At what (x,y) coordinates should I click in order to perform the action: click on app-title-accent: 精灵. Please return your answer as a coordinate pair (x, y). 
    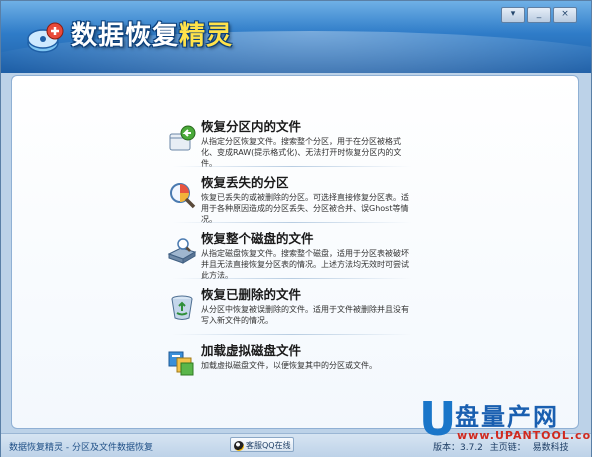
    Looking at the image, I should click on (206, 36).